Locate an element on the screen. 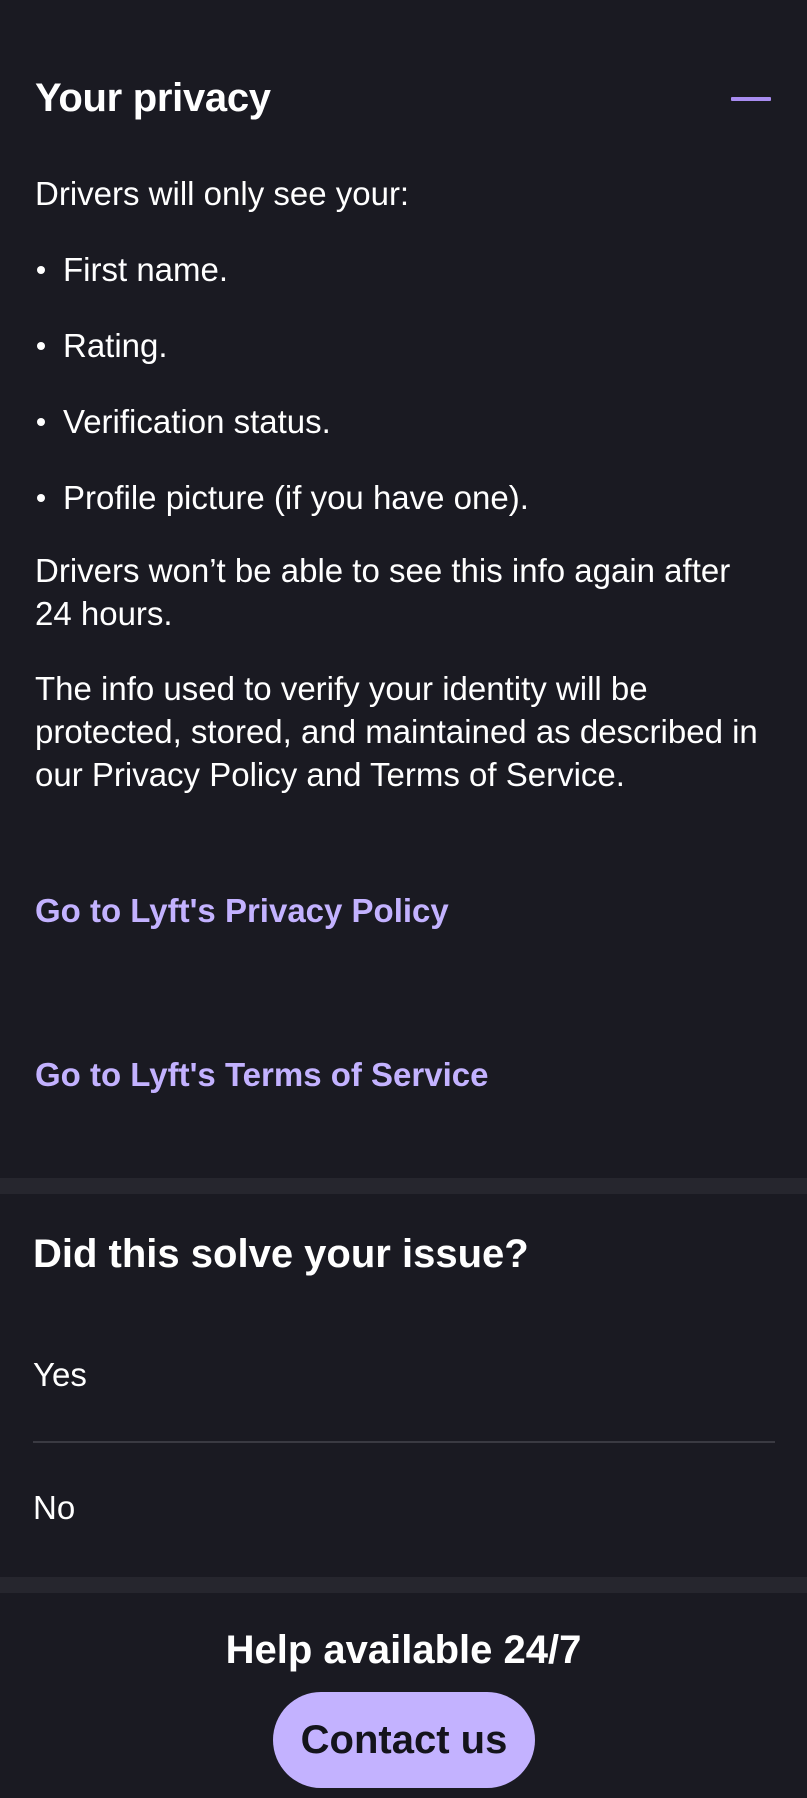 This screenshot has height=1798, width=807. privacy-title: Your privacy is located at coordinates (153, 98).